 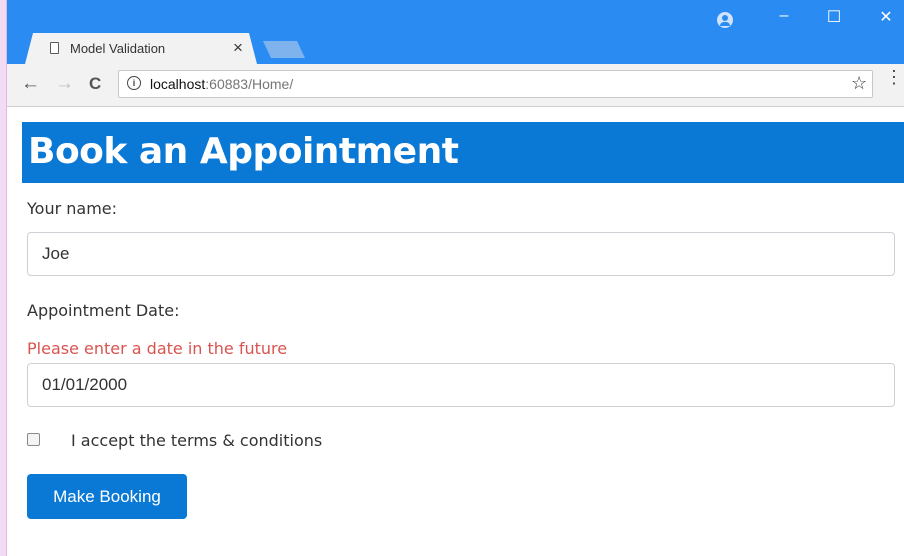 I want to click on reload-icon: C, so click(x=95, y=84).